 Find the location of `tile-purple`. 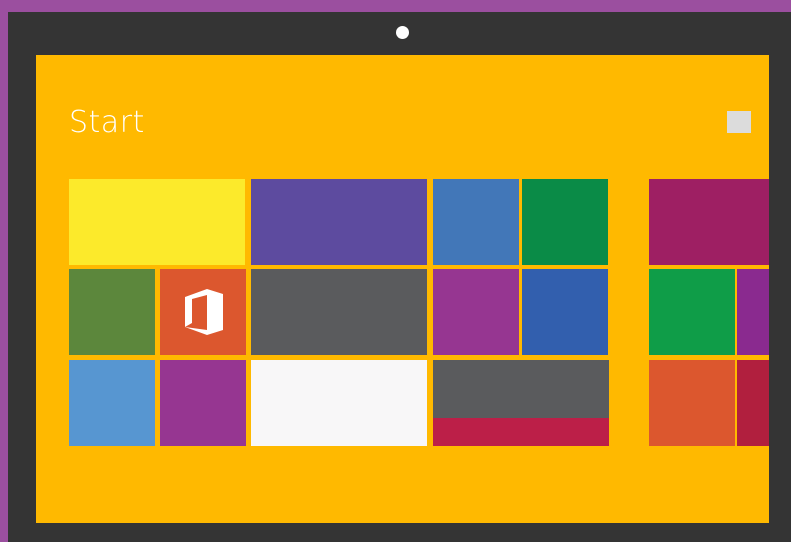

tile-purple is located at coordinates (203, 403).